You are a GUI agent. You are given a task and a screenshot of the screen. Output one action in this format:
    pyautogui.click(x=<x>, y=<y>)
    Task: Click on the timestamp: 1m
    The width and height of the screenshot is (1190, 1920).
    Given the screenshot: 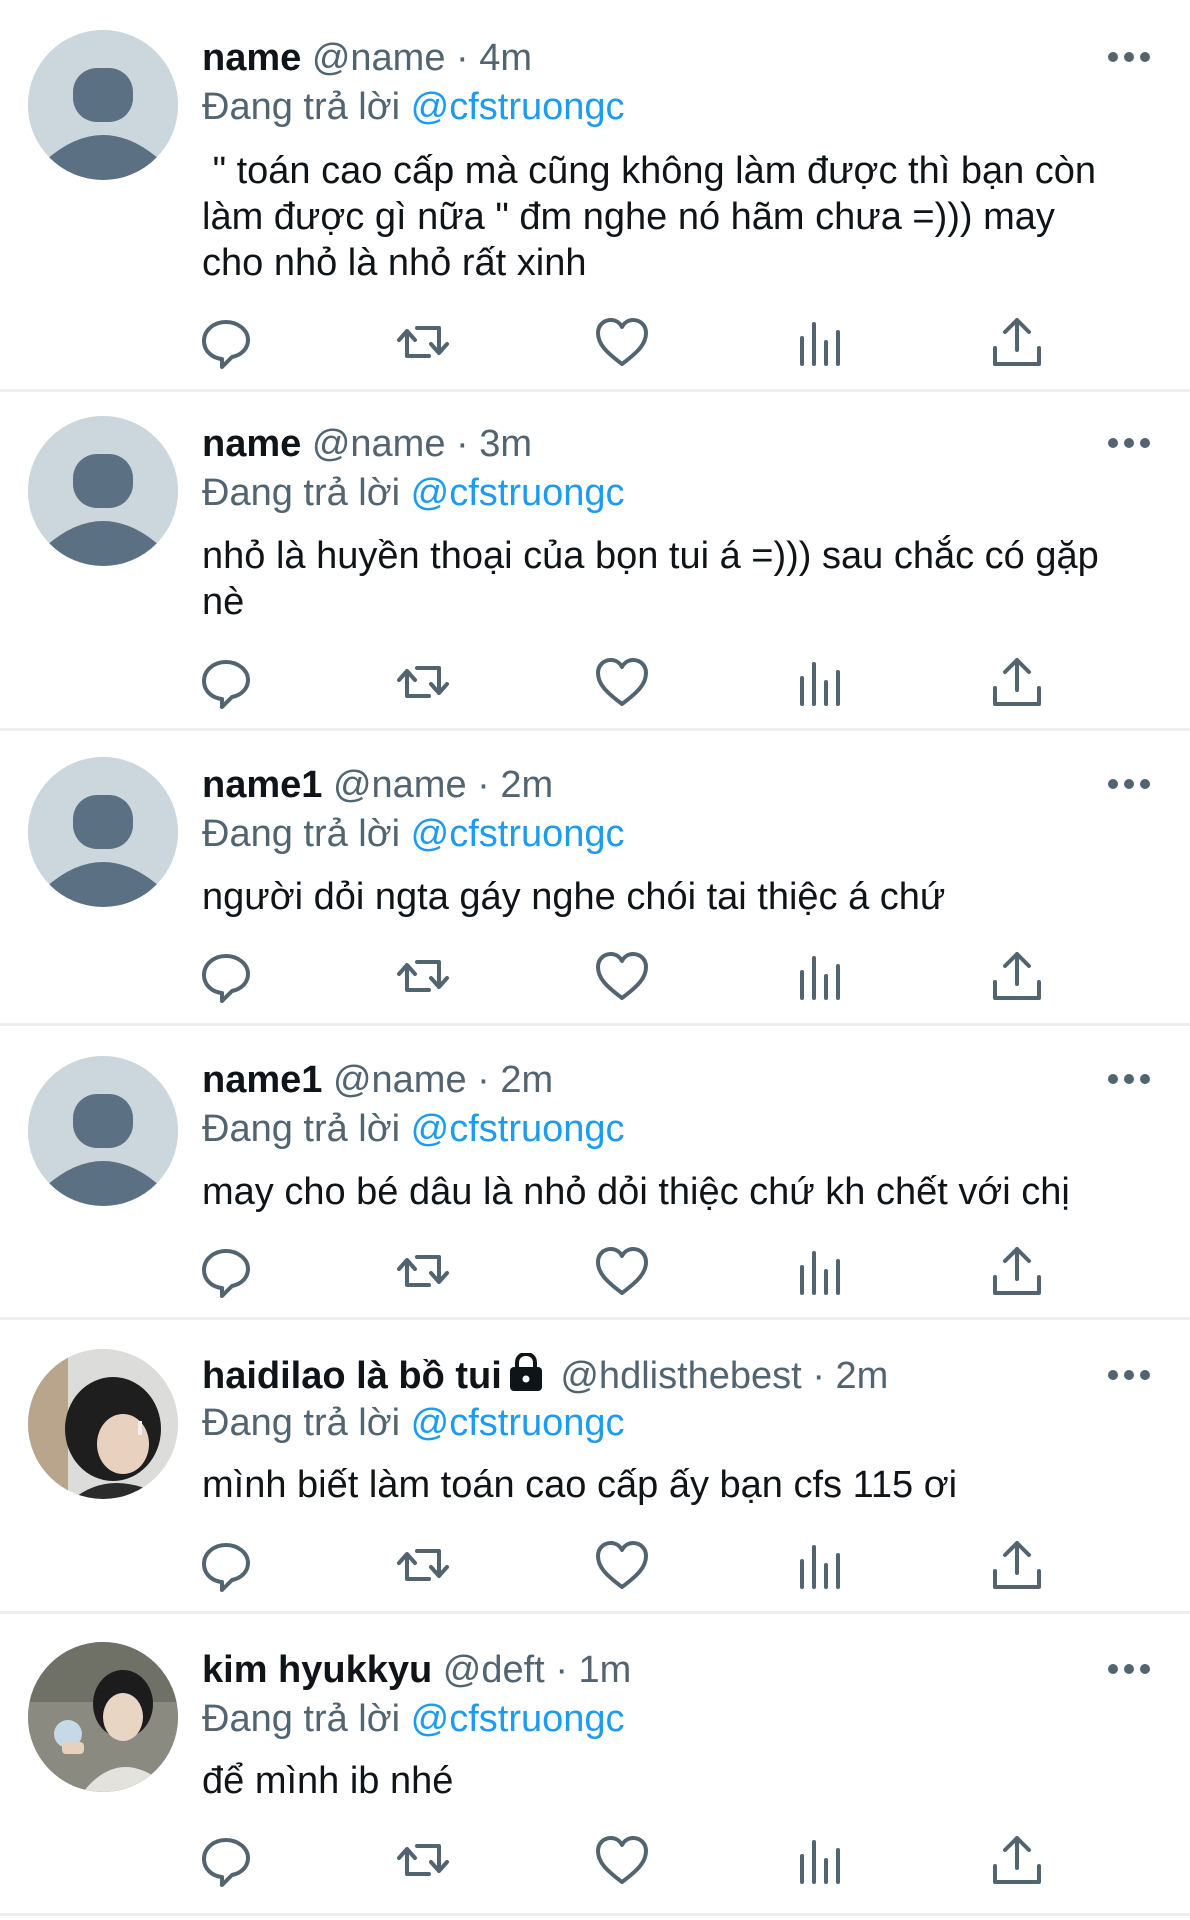 What is the action you would take?
    pyautogui.click(x=605, y=1670)
    